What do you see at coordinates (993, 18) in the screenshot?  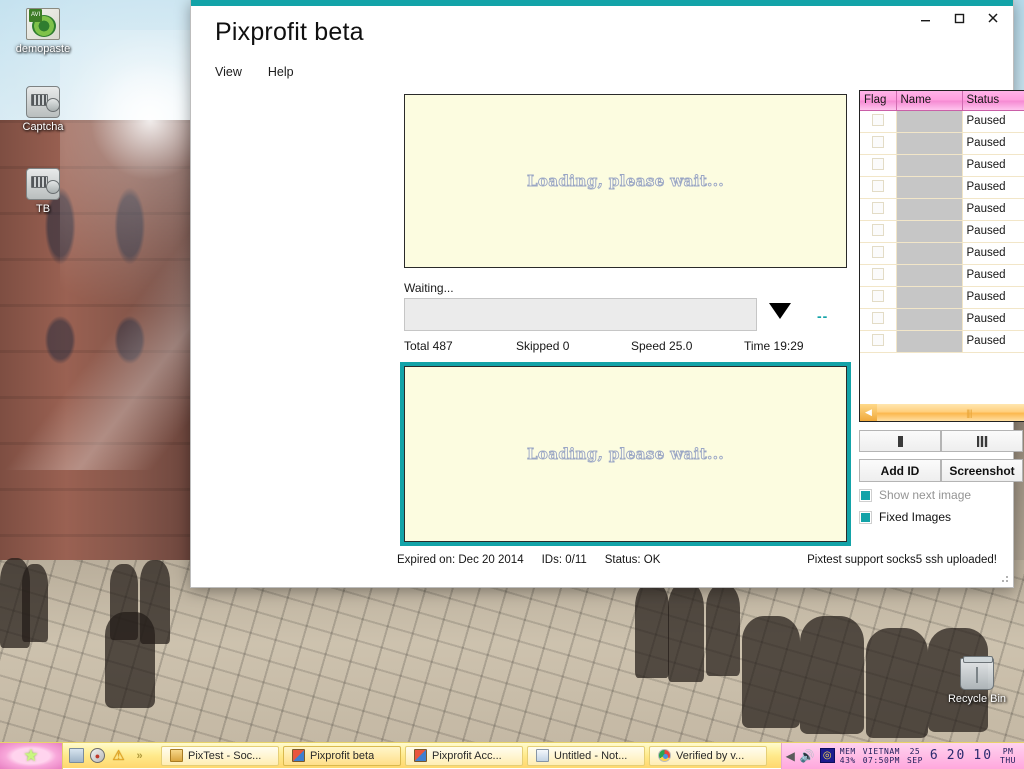 I see `close-icon` at bounding box center [993, 18].